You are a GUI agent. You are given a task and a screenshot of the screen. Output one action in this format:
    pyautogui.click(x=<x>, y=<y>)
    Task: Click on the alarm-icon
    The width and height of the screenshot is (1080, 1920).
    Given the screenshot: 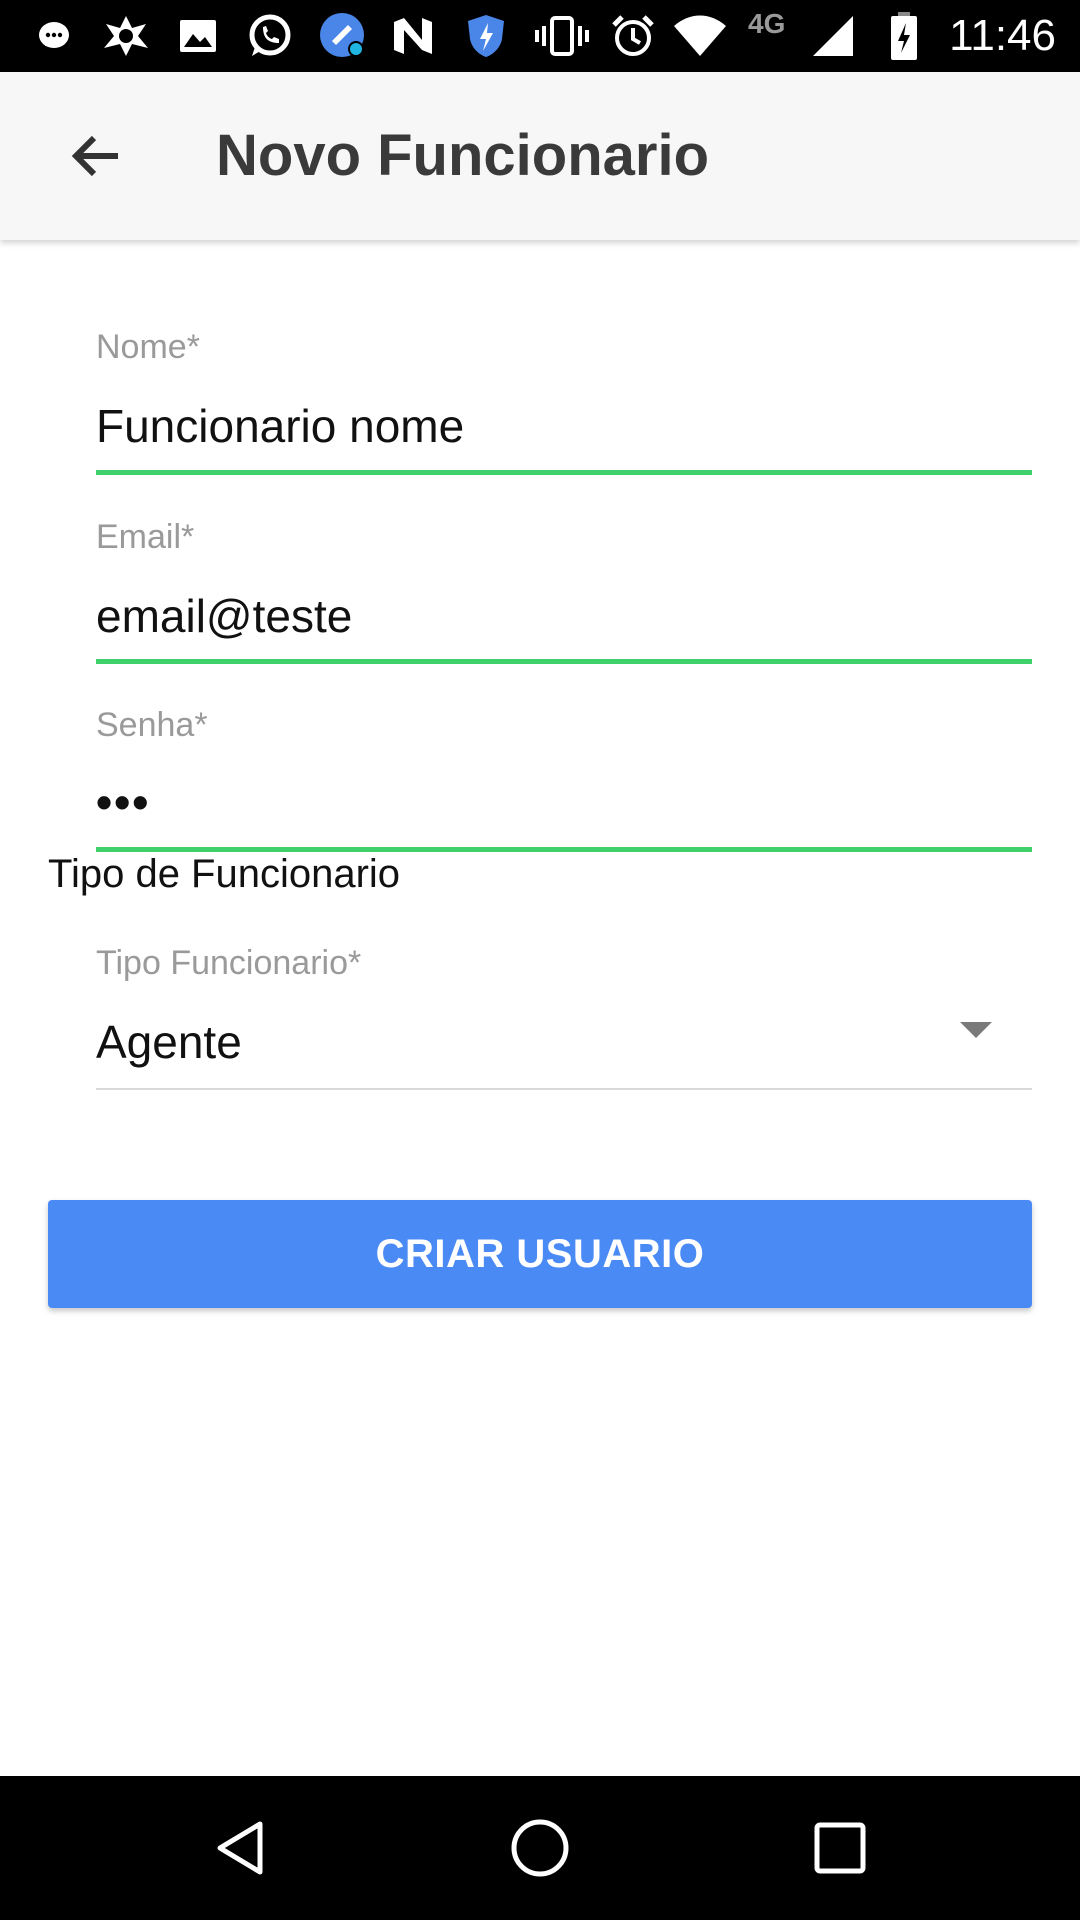 What is the action you would take?
    pyautogui.click(x=633, y=36)
    